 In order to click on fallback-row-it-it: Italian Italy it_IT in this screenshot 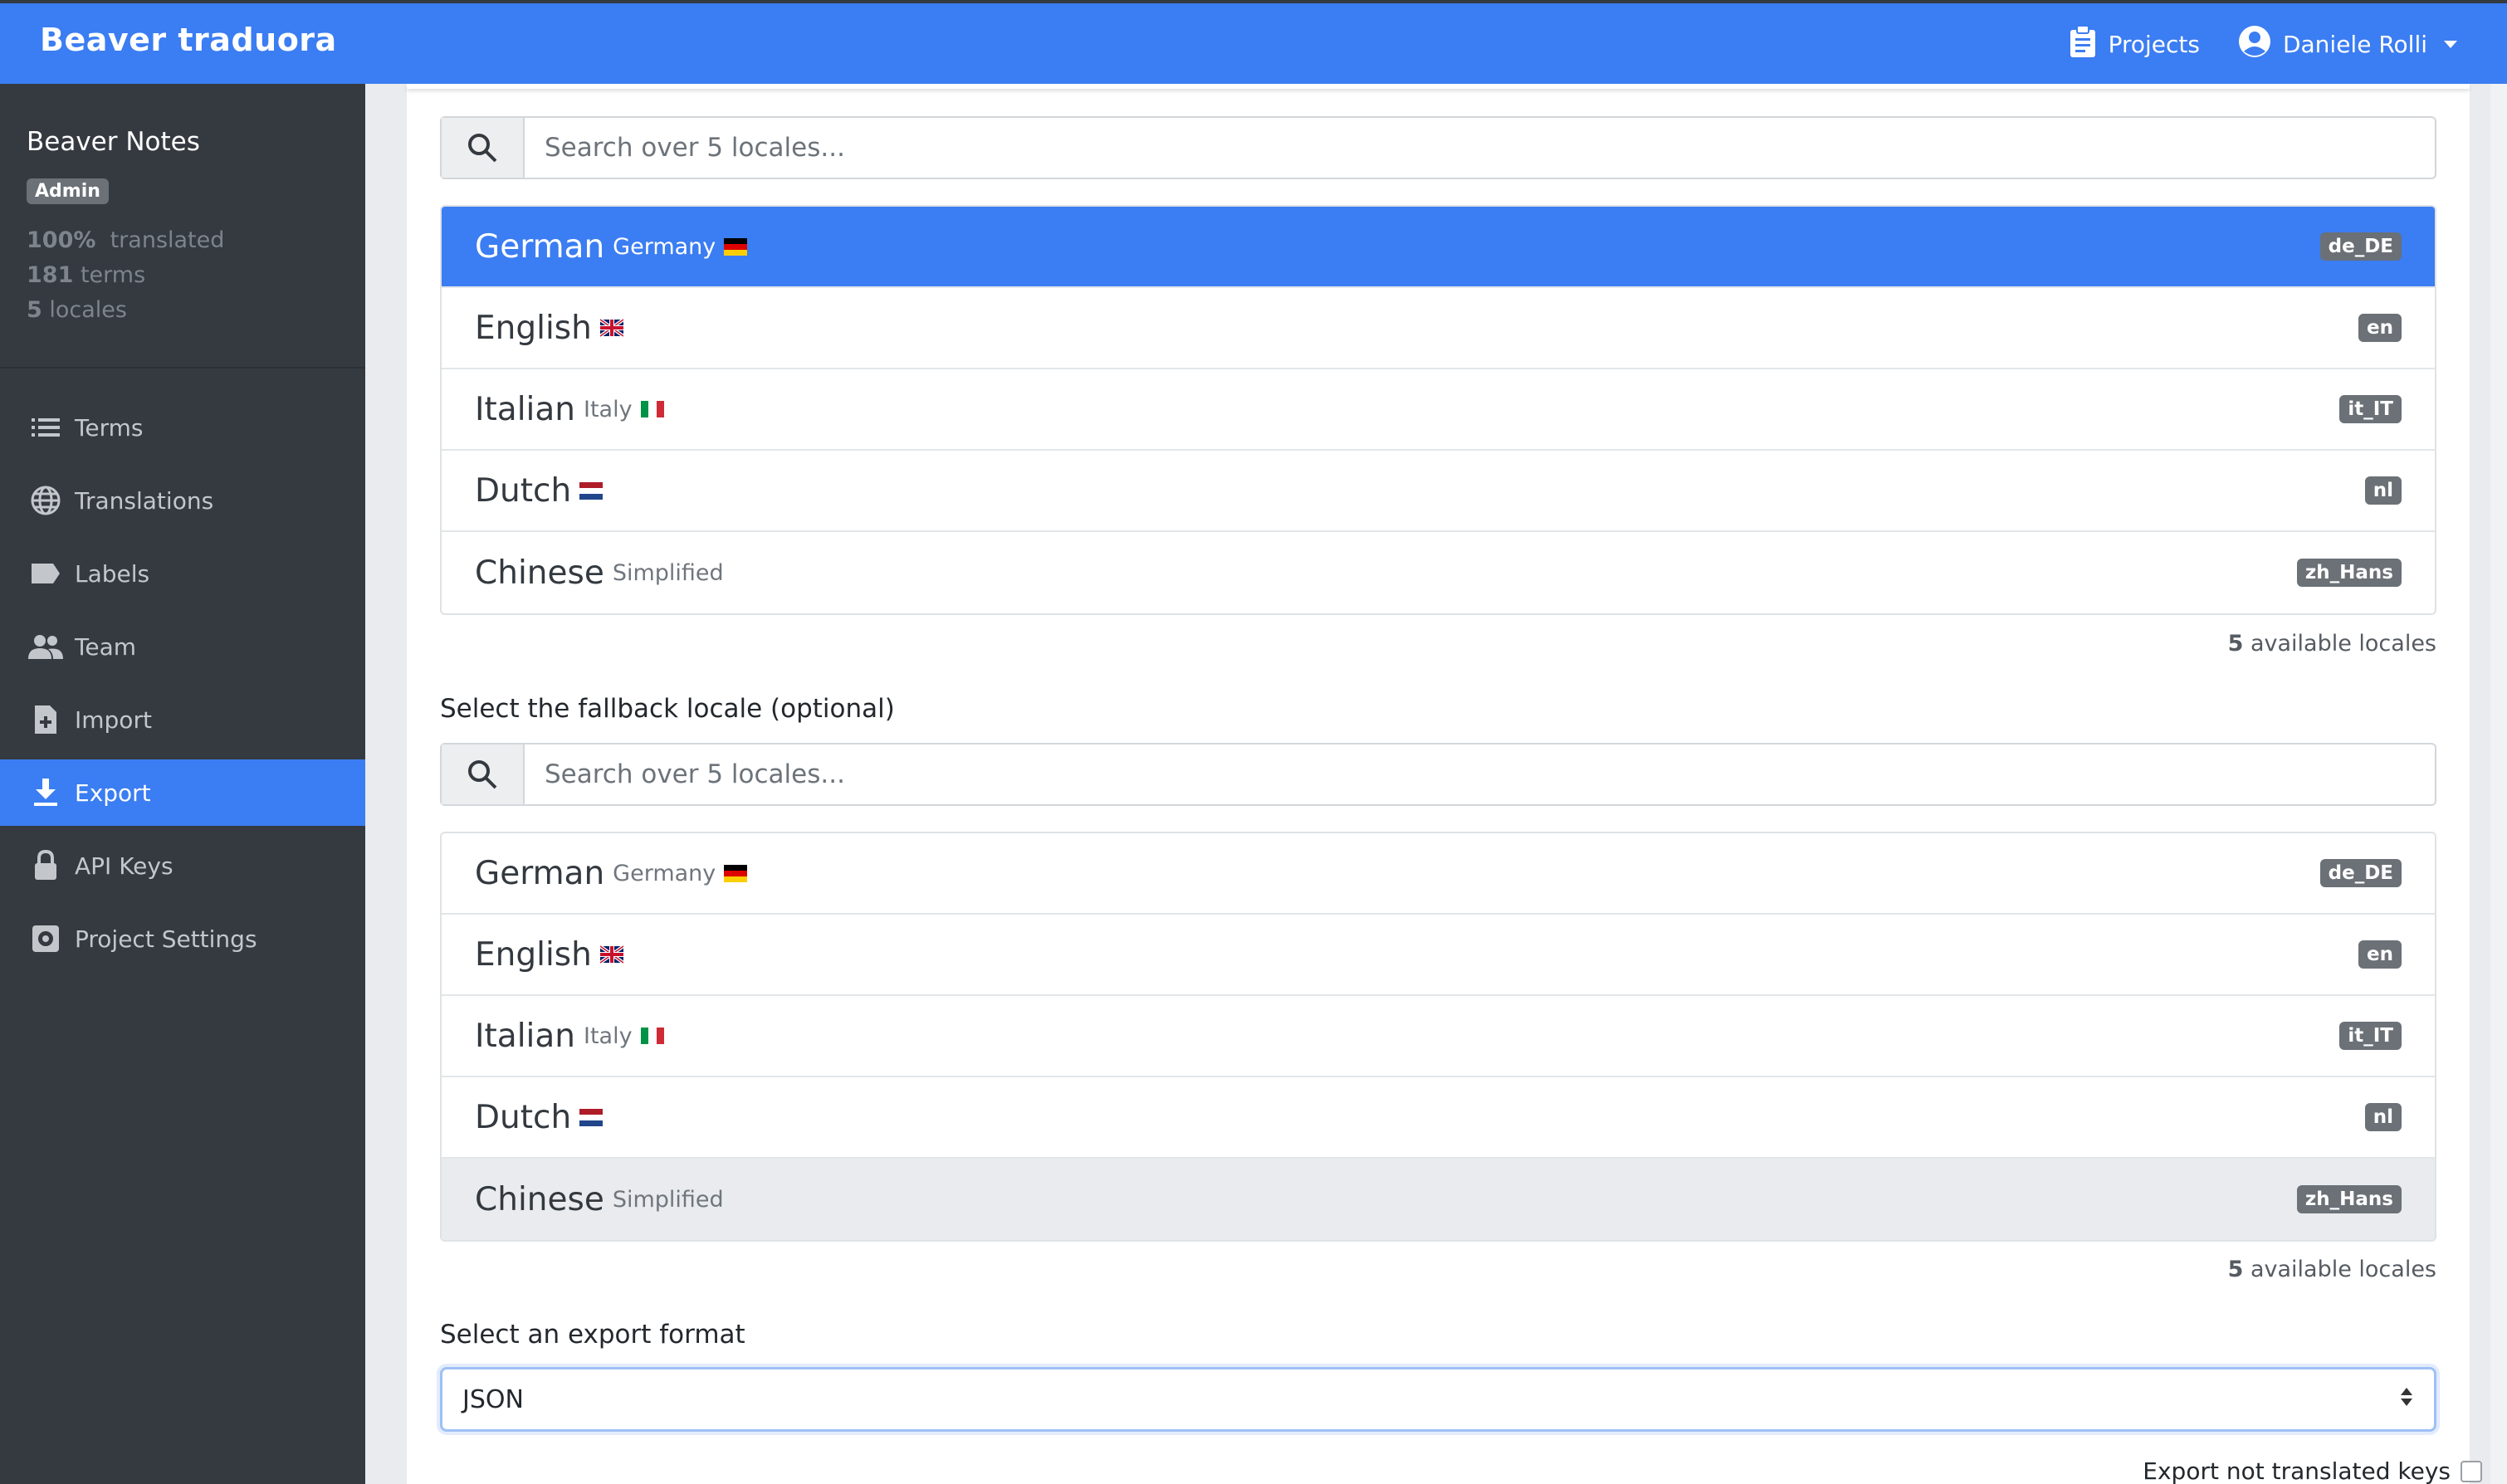, I will do `click(1438, 1036)`.